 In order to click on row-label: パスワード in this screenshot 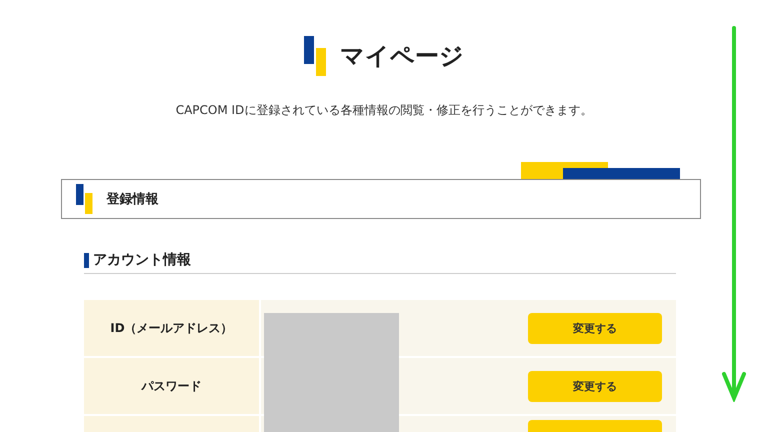, I will do `click(171, 386)`.